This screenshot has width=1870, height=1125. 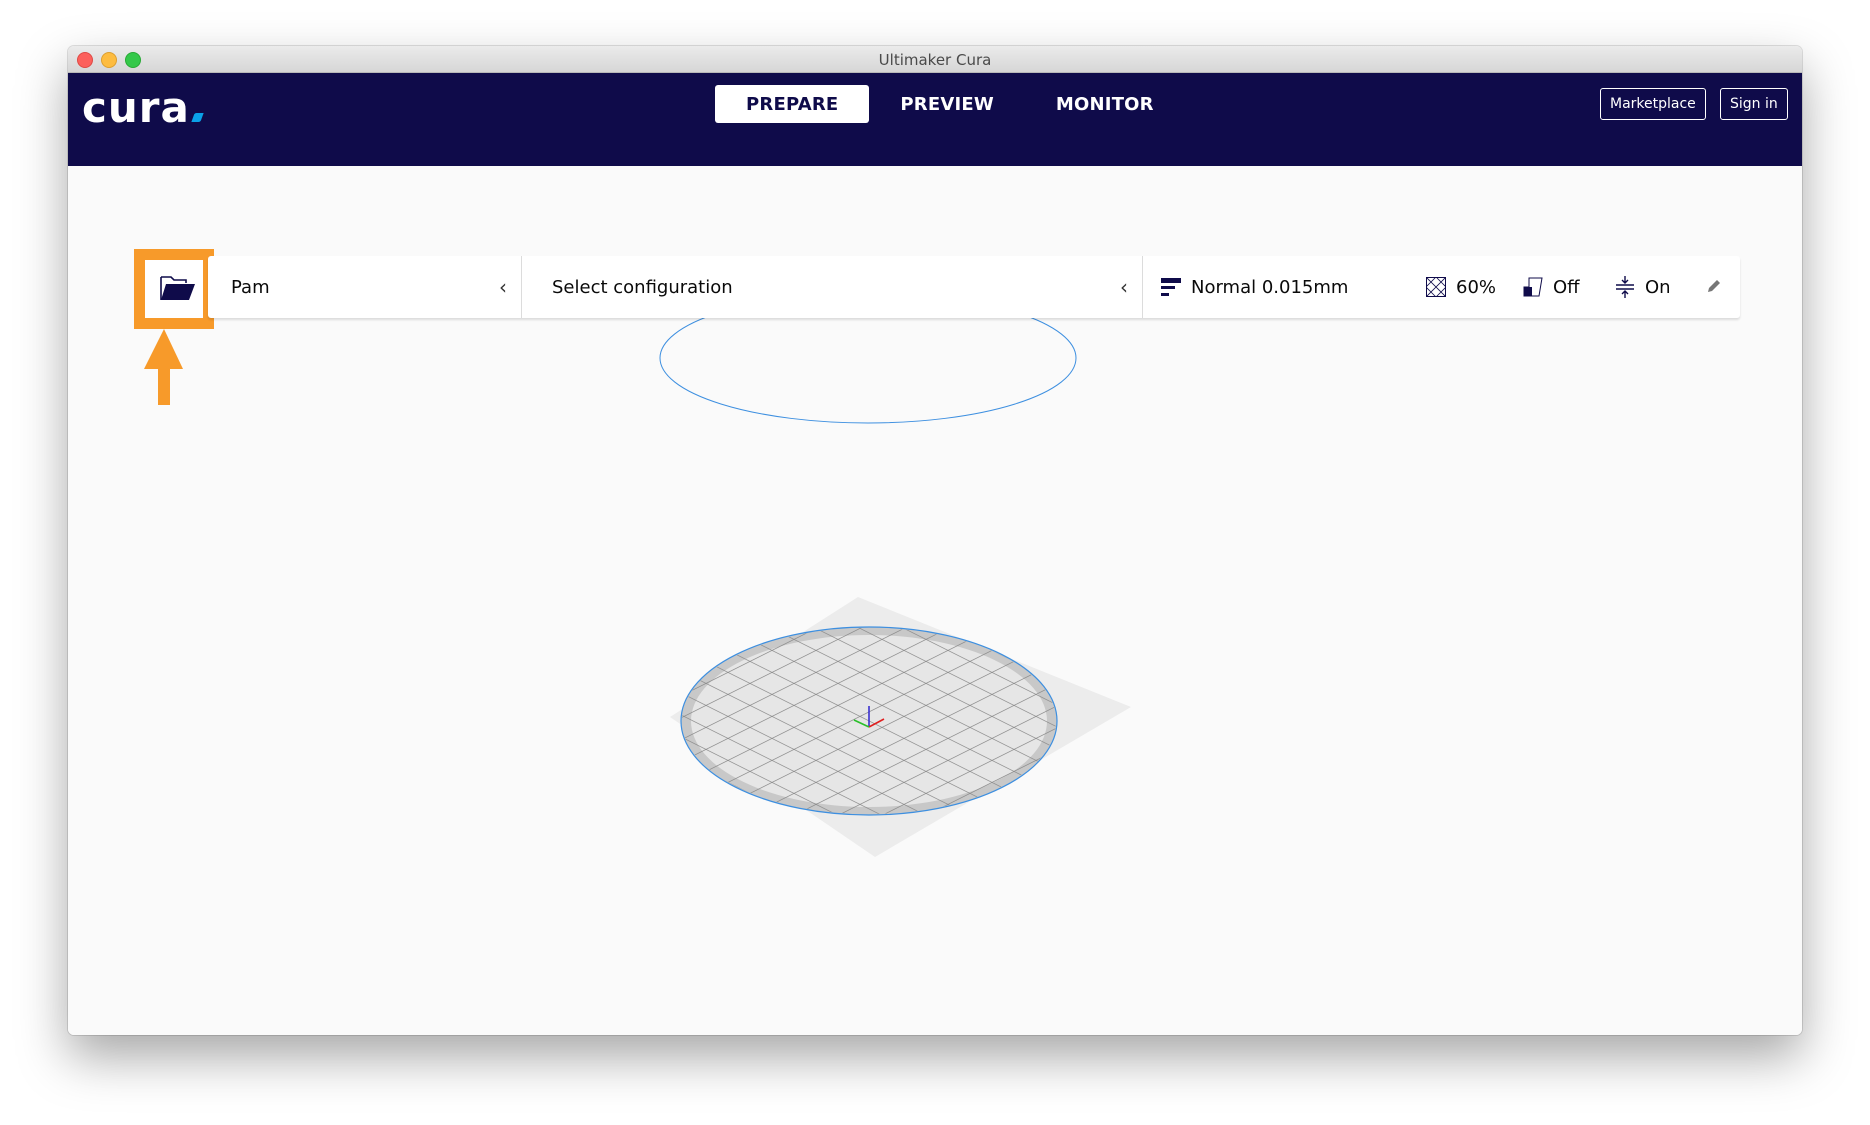 I want to click on tab-preview: PREVIEW, so click(x=947, y=104).